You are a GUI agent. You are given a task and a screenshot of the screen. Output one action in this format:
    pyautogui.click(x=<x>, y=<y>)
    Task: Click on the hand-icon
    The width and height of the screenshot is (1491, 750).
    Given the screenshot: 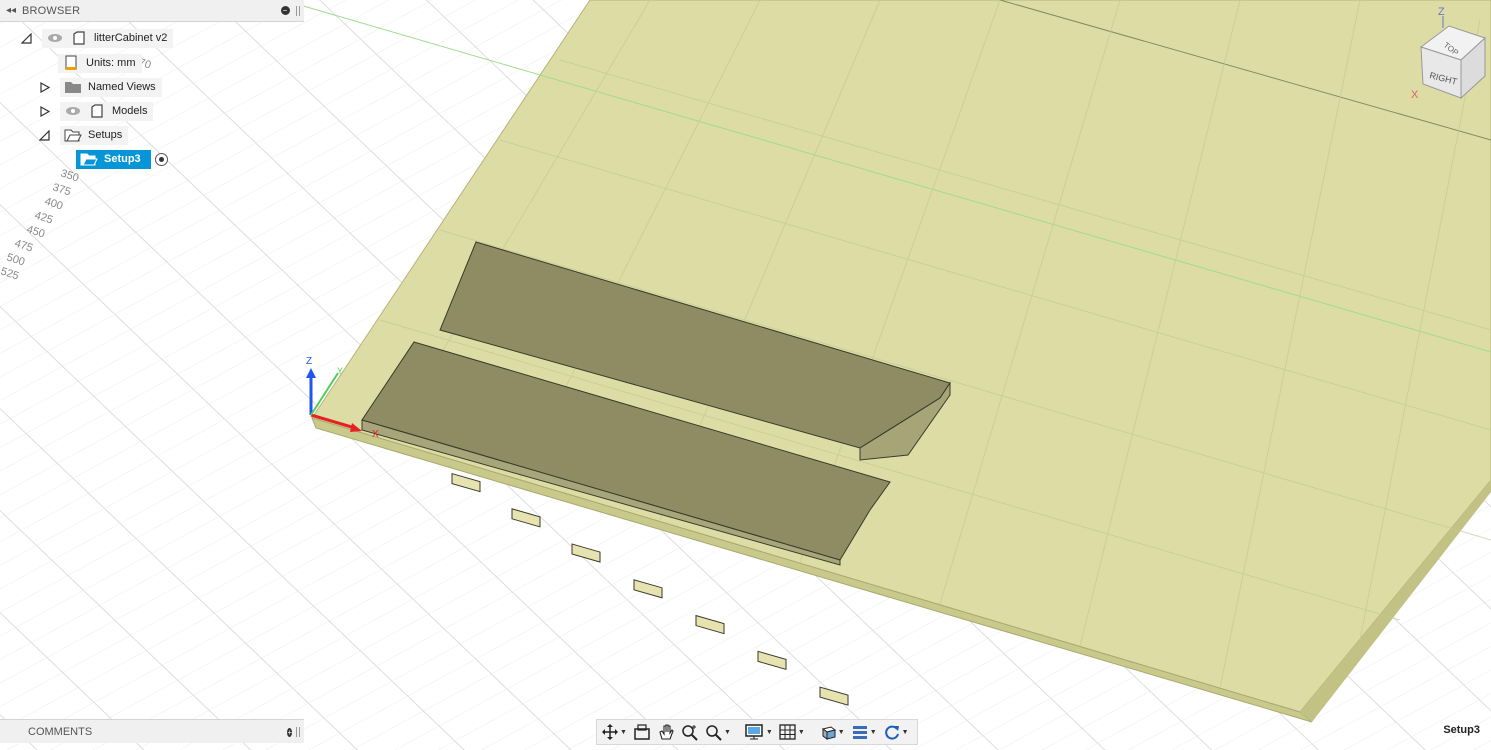 What is the action you would take?
    pyautogui.click(x=666, y=732)
    